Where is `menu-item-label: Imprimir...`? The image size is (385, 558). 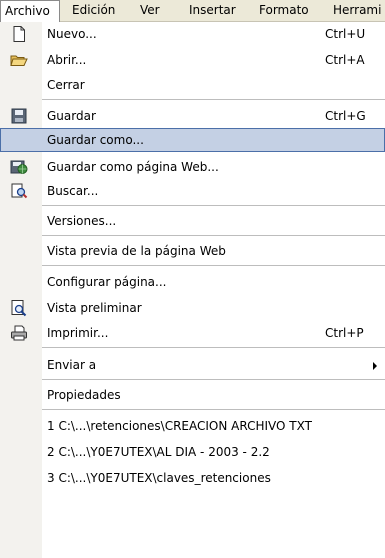
menu-item-label: Imprimir... is located at coordinates (78, 333).